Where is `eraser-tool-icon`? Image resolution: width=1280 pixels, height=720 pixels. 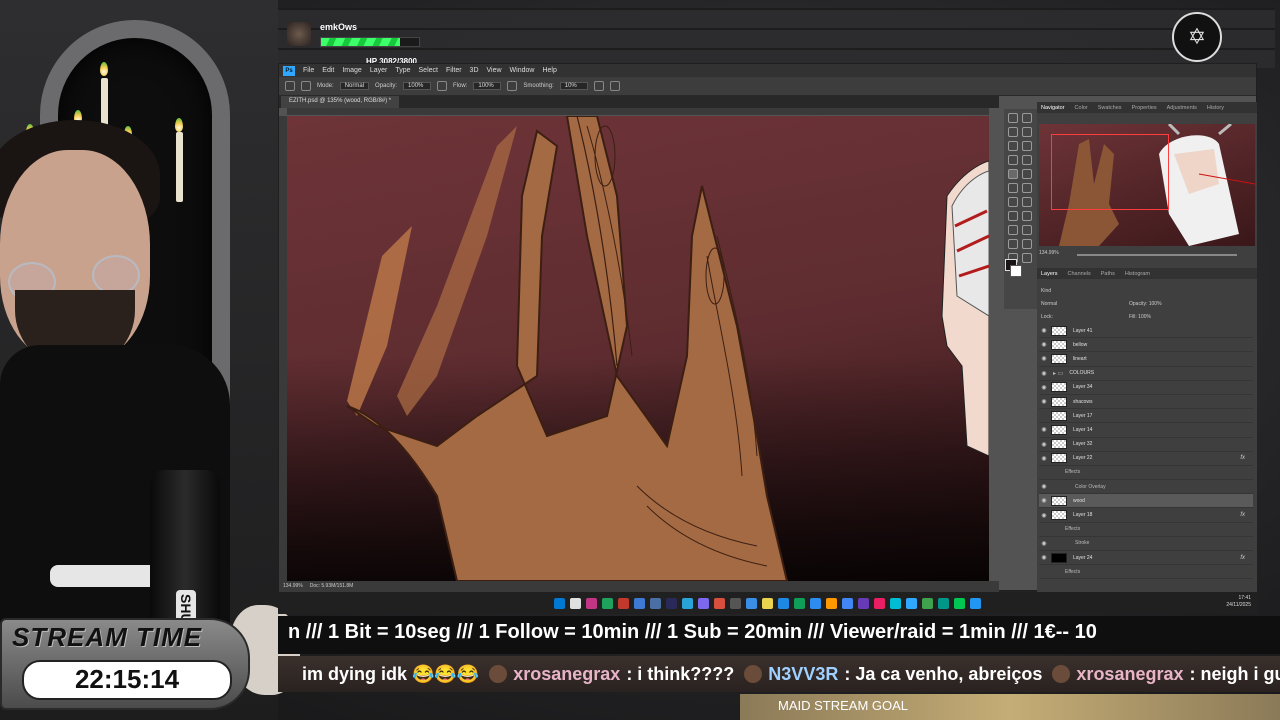
eraser-tool-icon is located at coordinates (1027, 188).